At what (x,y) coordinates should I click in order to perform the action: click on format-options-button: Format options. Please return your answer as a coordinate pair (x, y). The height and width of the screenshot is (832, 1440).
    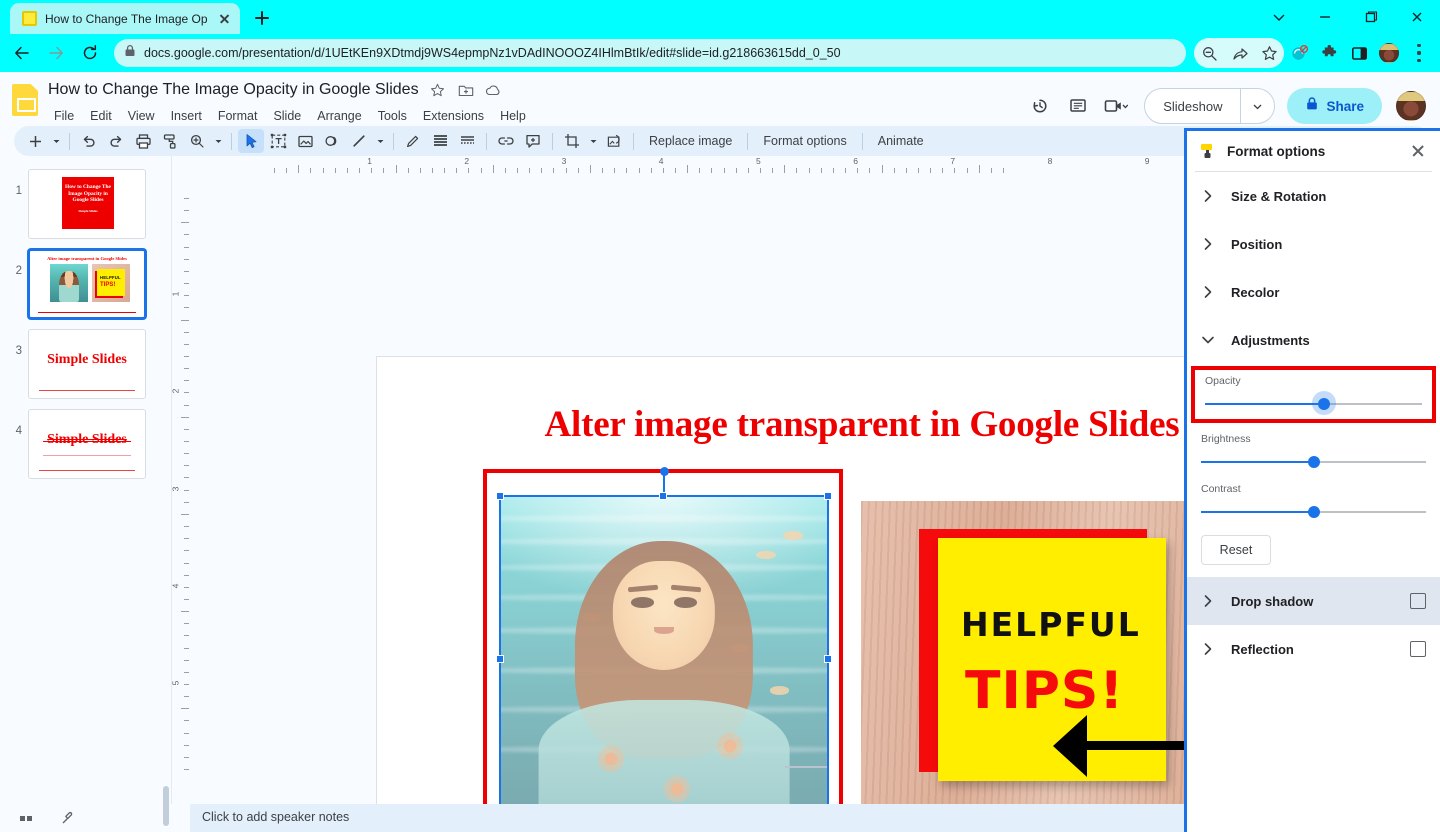
    Looking at the image, I should click on (804, 141).